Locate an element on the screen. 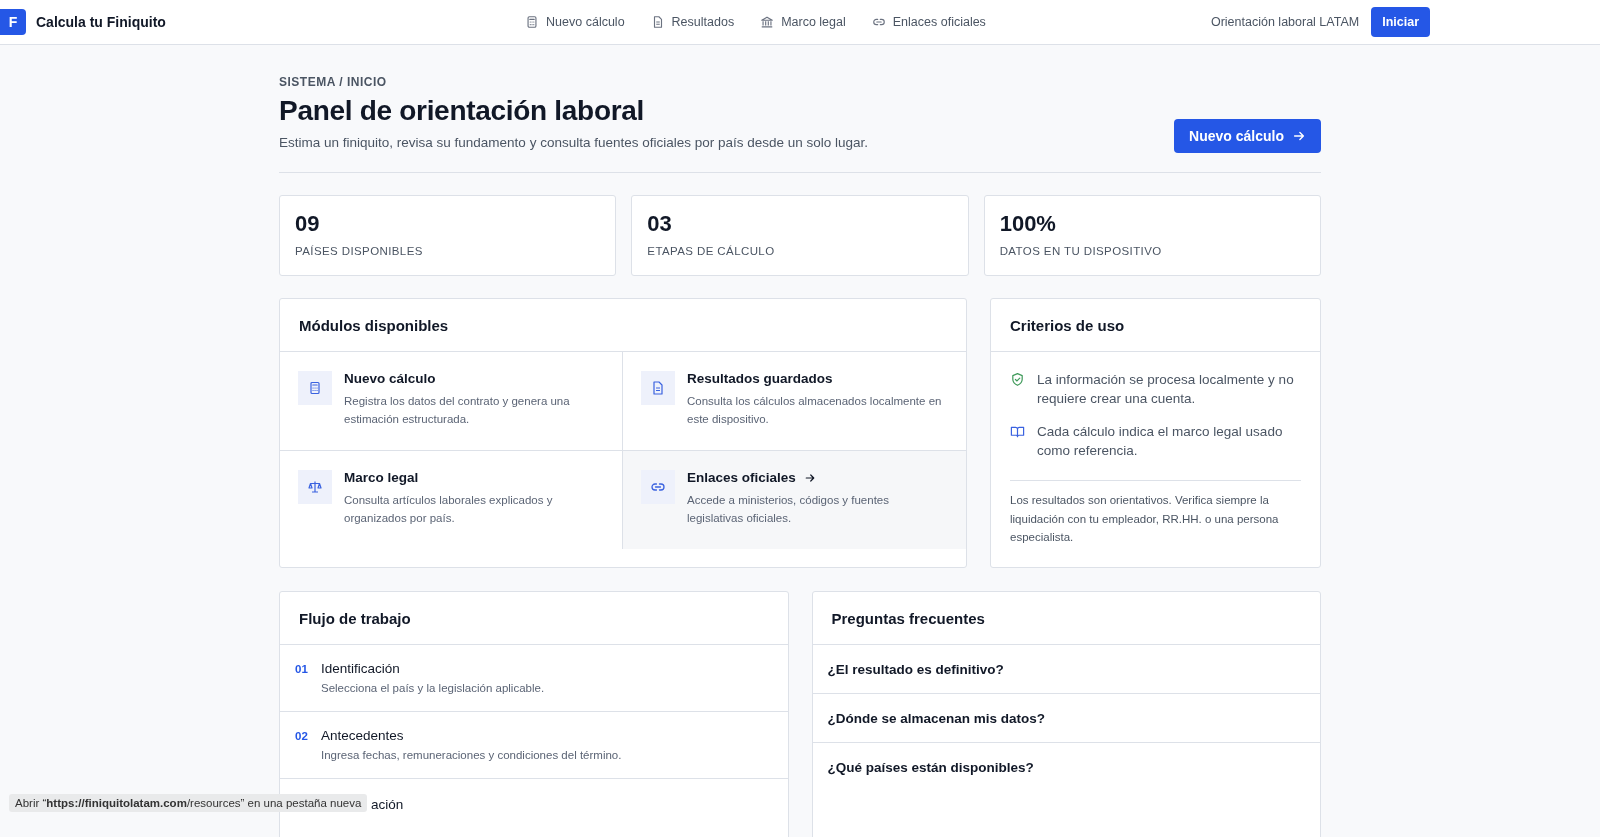  bank-icon is located at coordinates (767, 22).